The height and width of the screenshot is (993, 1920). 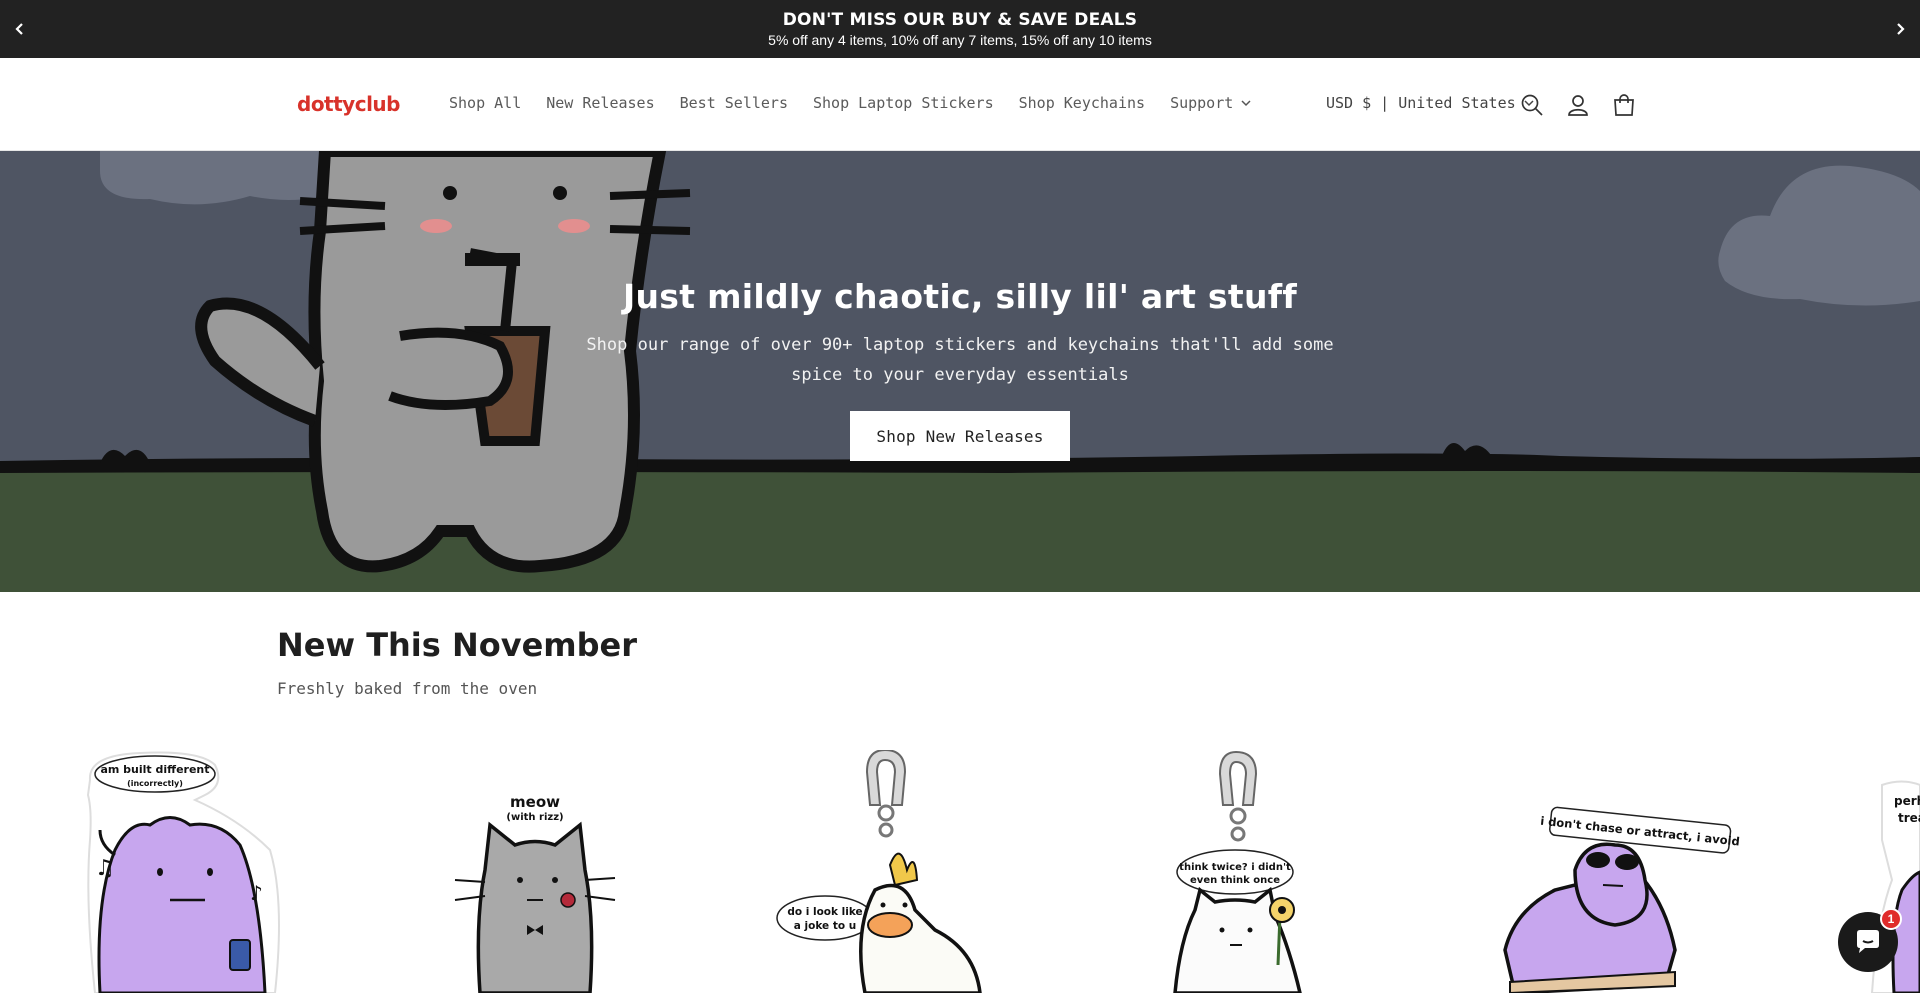 I want to click on product-card: meow (with rizz), so click(x=535, y=871).